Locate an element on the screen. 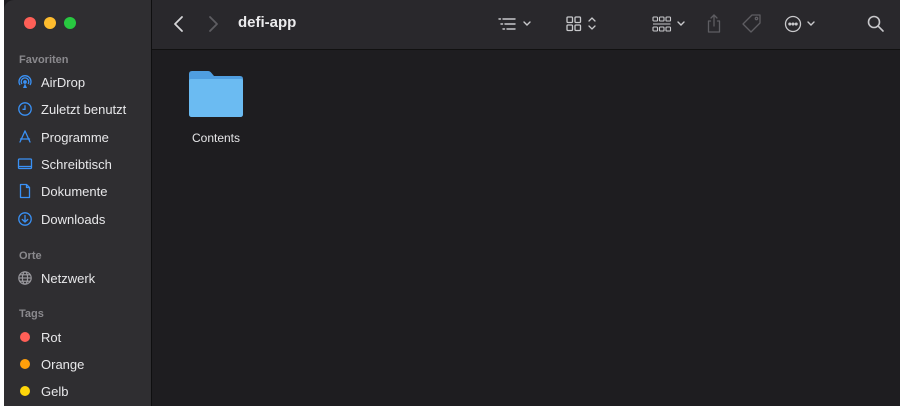  red-tag-icon is located at coordinates (25, 337).